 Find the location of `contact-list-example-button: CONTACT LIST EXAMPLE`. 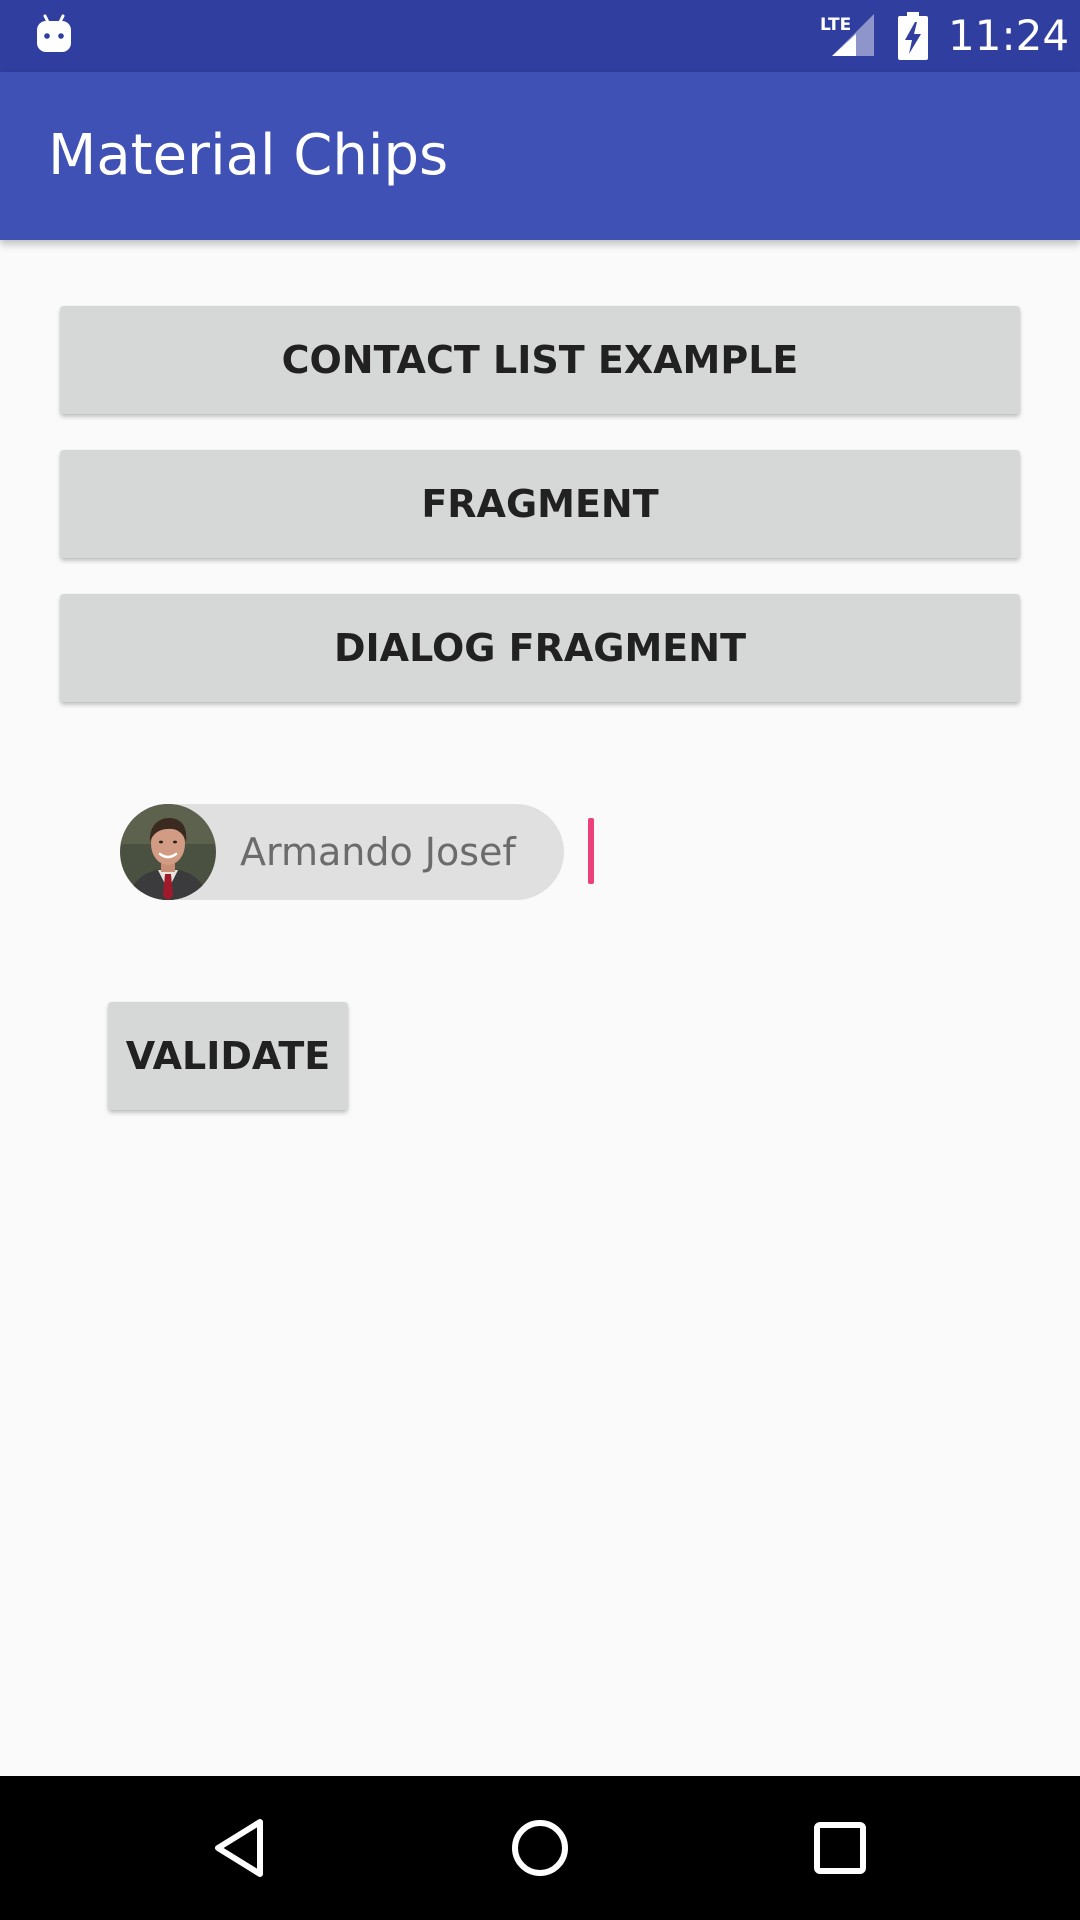

contact-list-example-button: CONTACT LIST EXAMPLE is located at coordinates (540, 360).